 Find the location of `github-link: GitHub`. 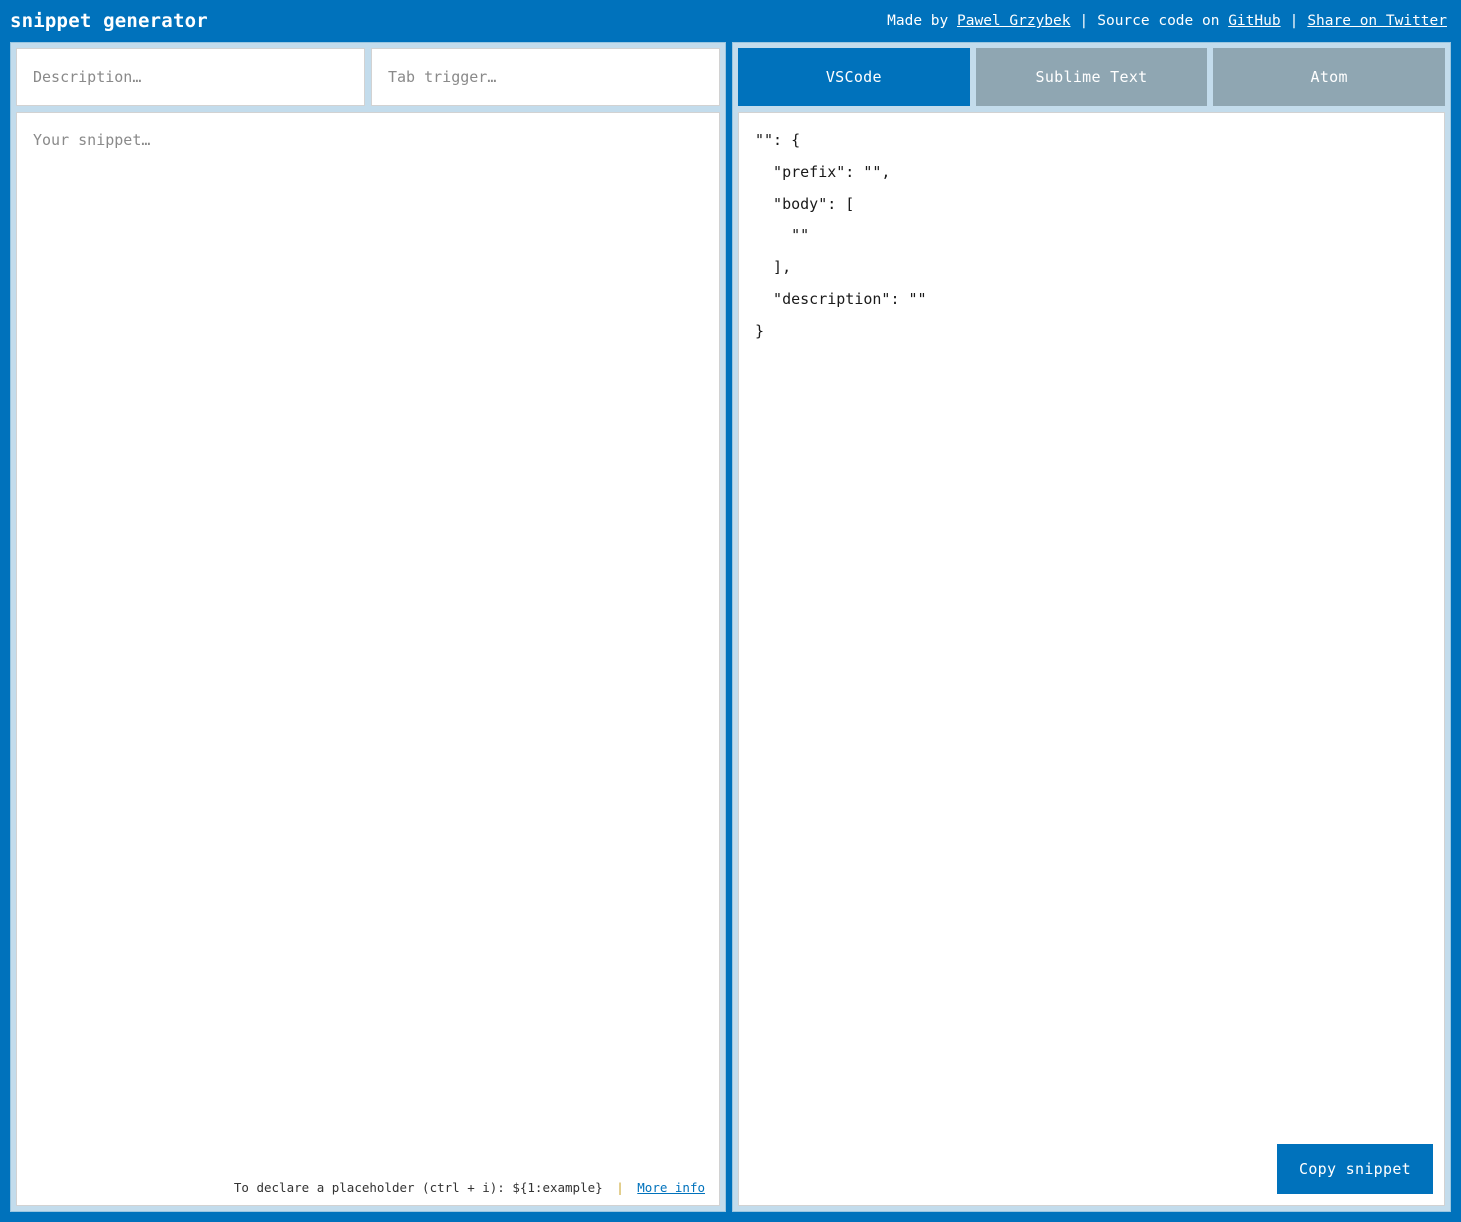

github-link: GitHub is located at coordinates (1254, 21).